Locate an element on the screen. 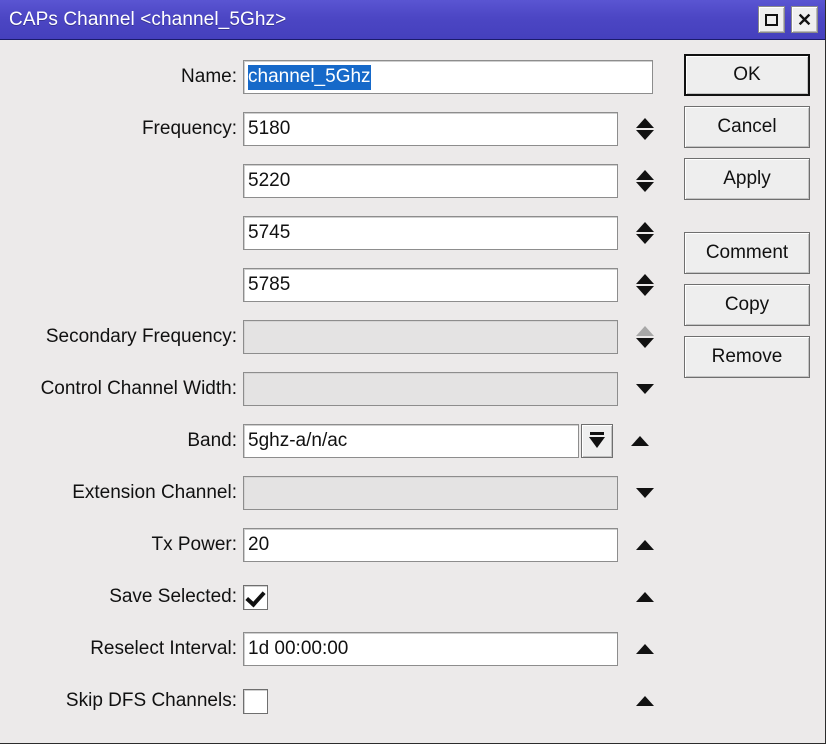 This screenshot has height=744, width=836. dropdown-arrow-icon is located at coordinates (597, 441).